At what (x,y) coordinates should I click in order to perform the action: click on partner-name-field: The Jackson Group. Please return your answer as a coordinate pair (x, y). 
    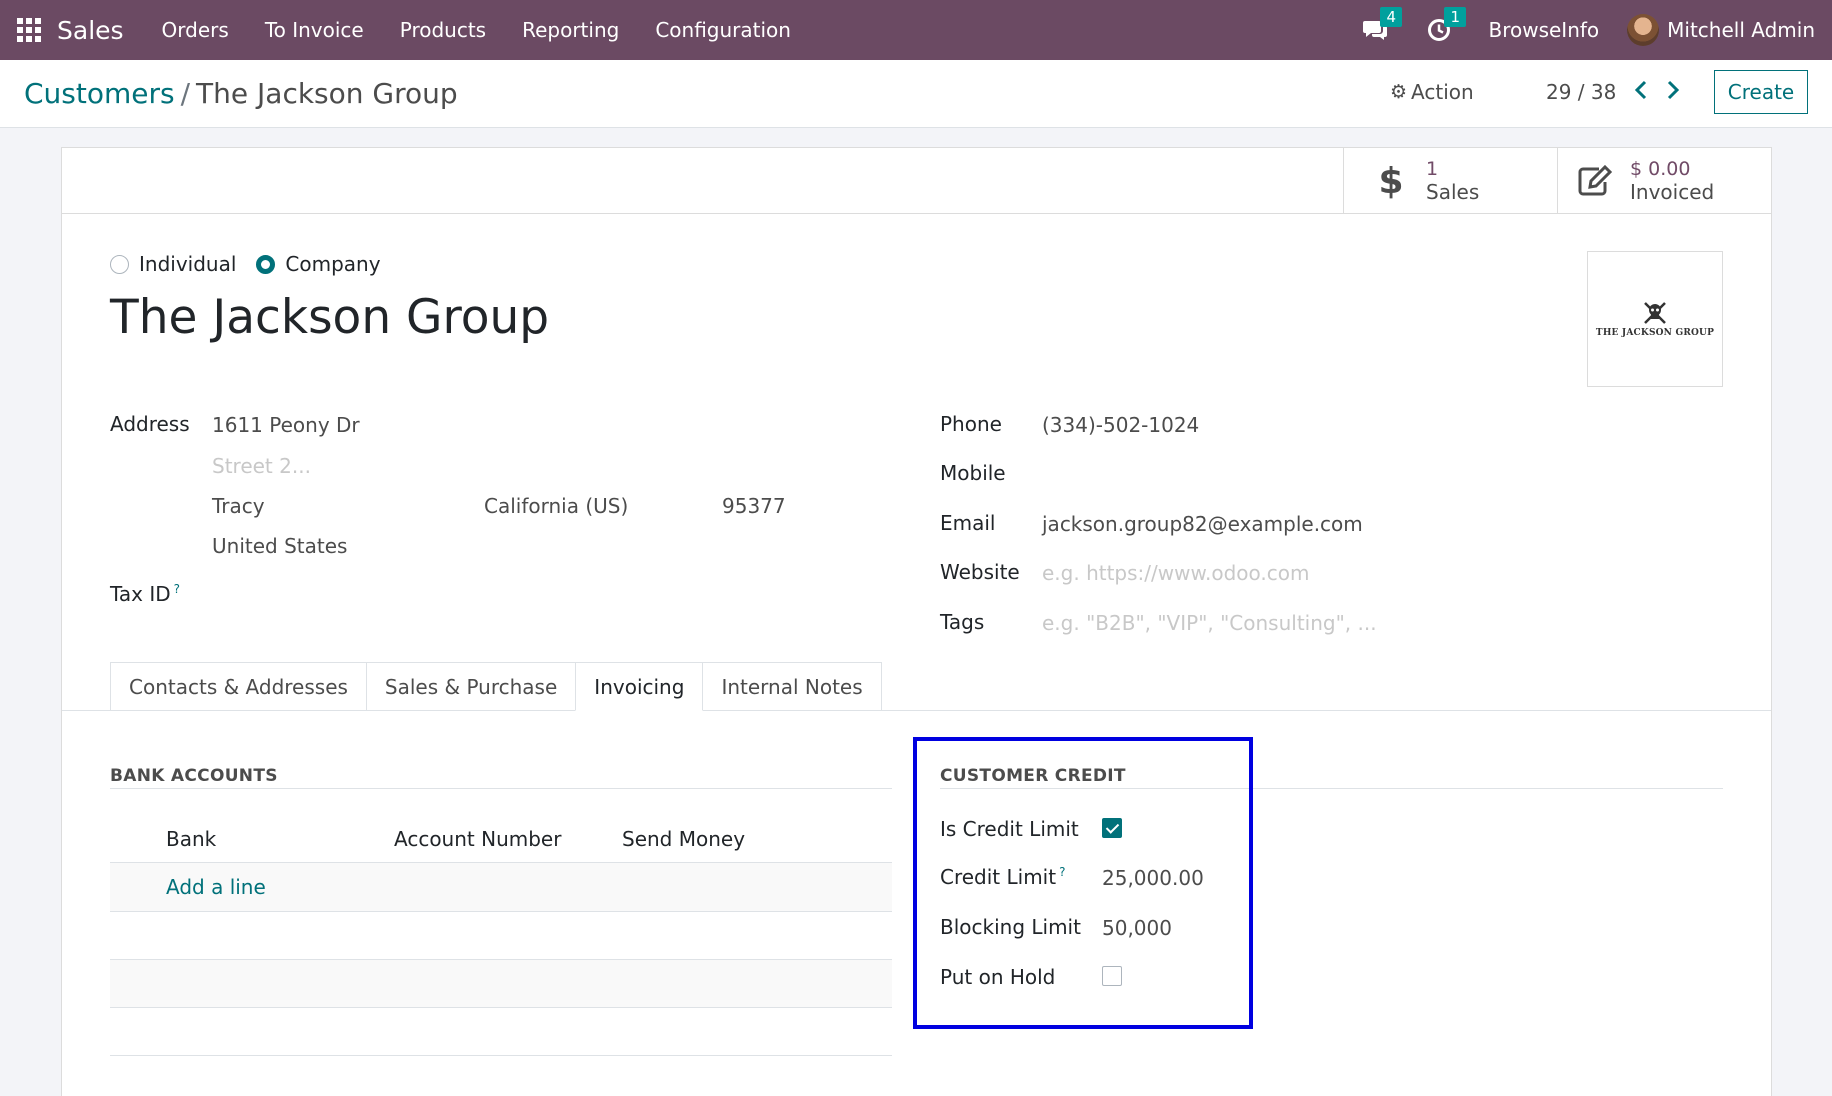
    Looking at the image, I should click on (329, 317).